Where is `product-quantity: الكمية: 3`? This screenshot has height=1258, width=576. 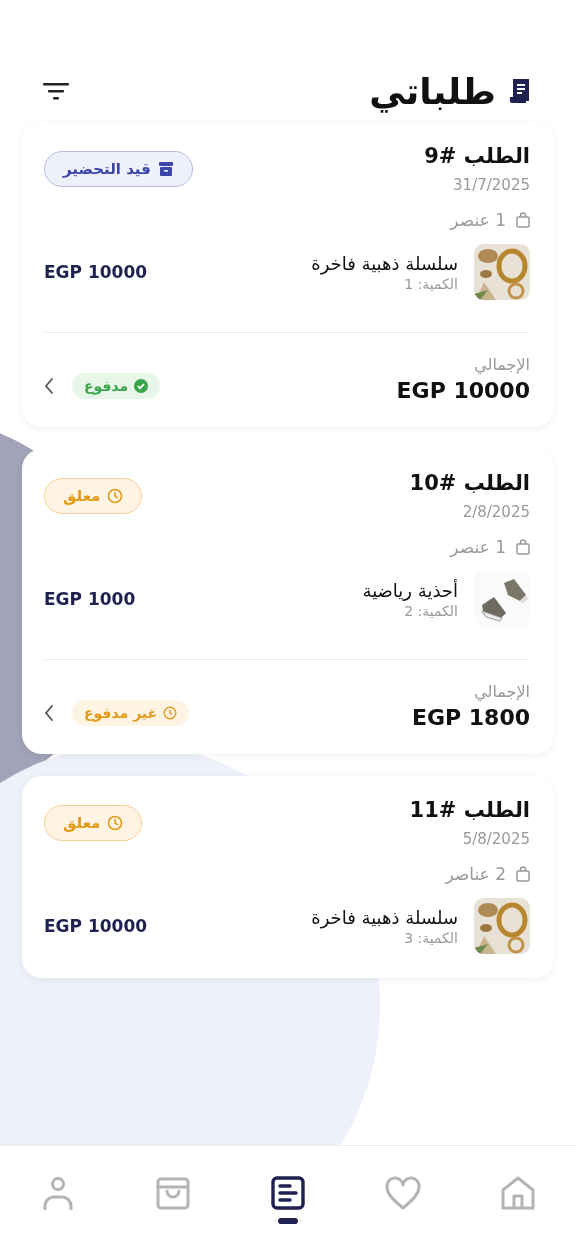
product-quantity: الكمية: 3 is located at coordinates (430, 937).